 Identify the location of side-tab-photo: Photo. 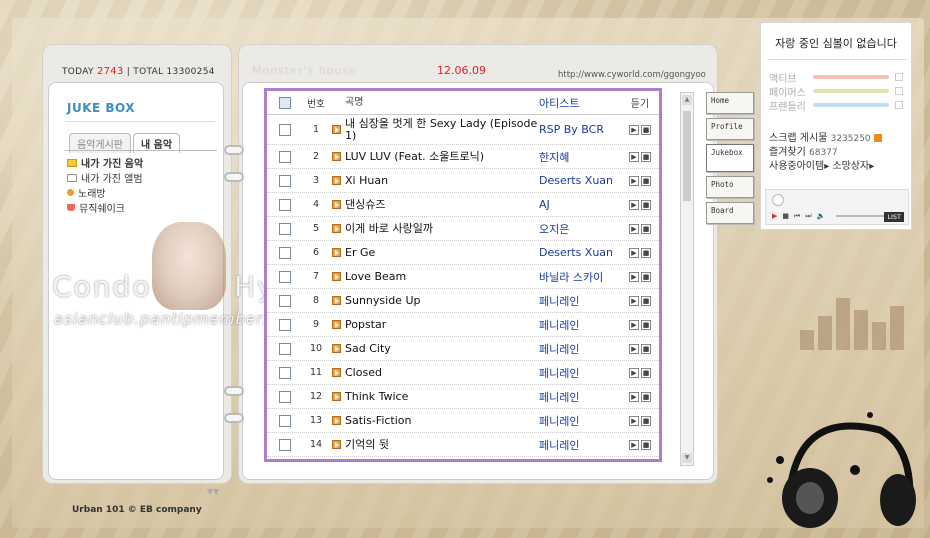
(730, 187).